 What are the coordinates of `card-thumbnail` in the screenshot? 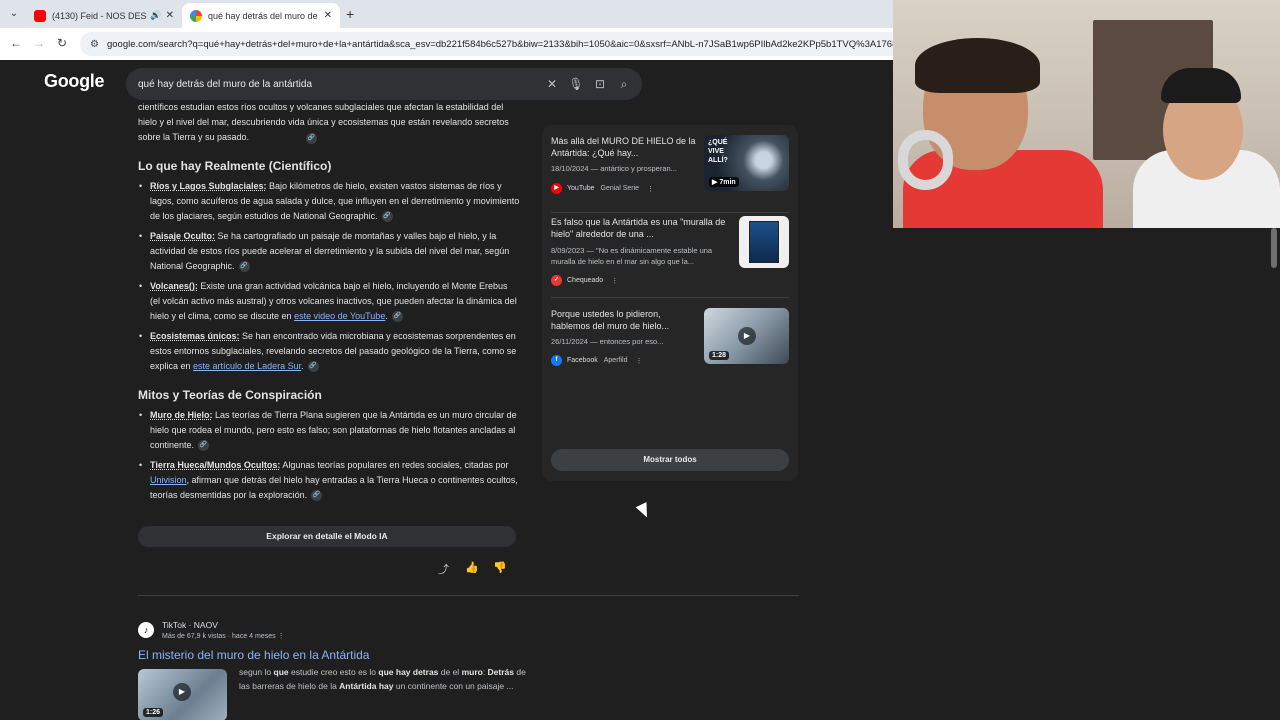 It's located at (764, 242).